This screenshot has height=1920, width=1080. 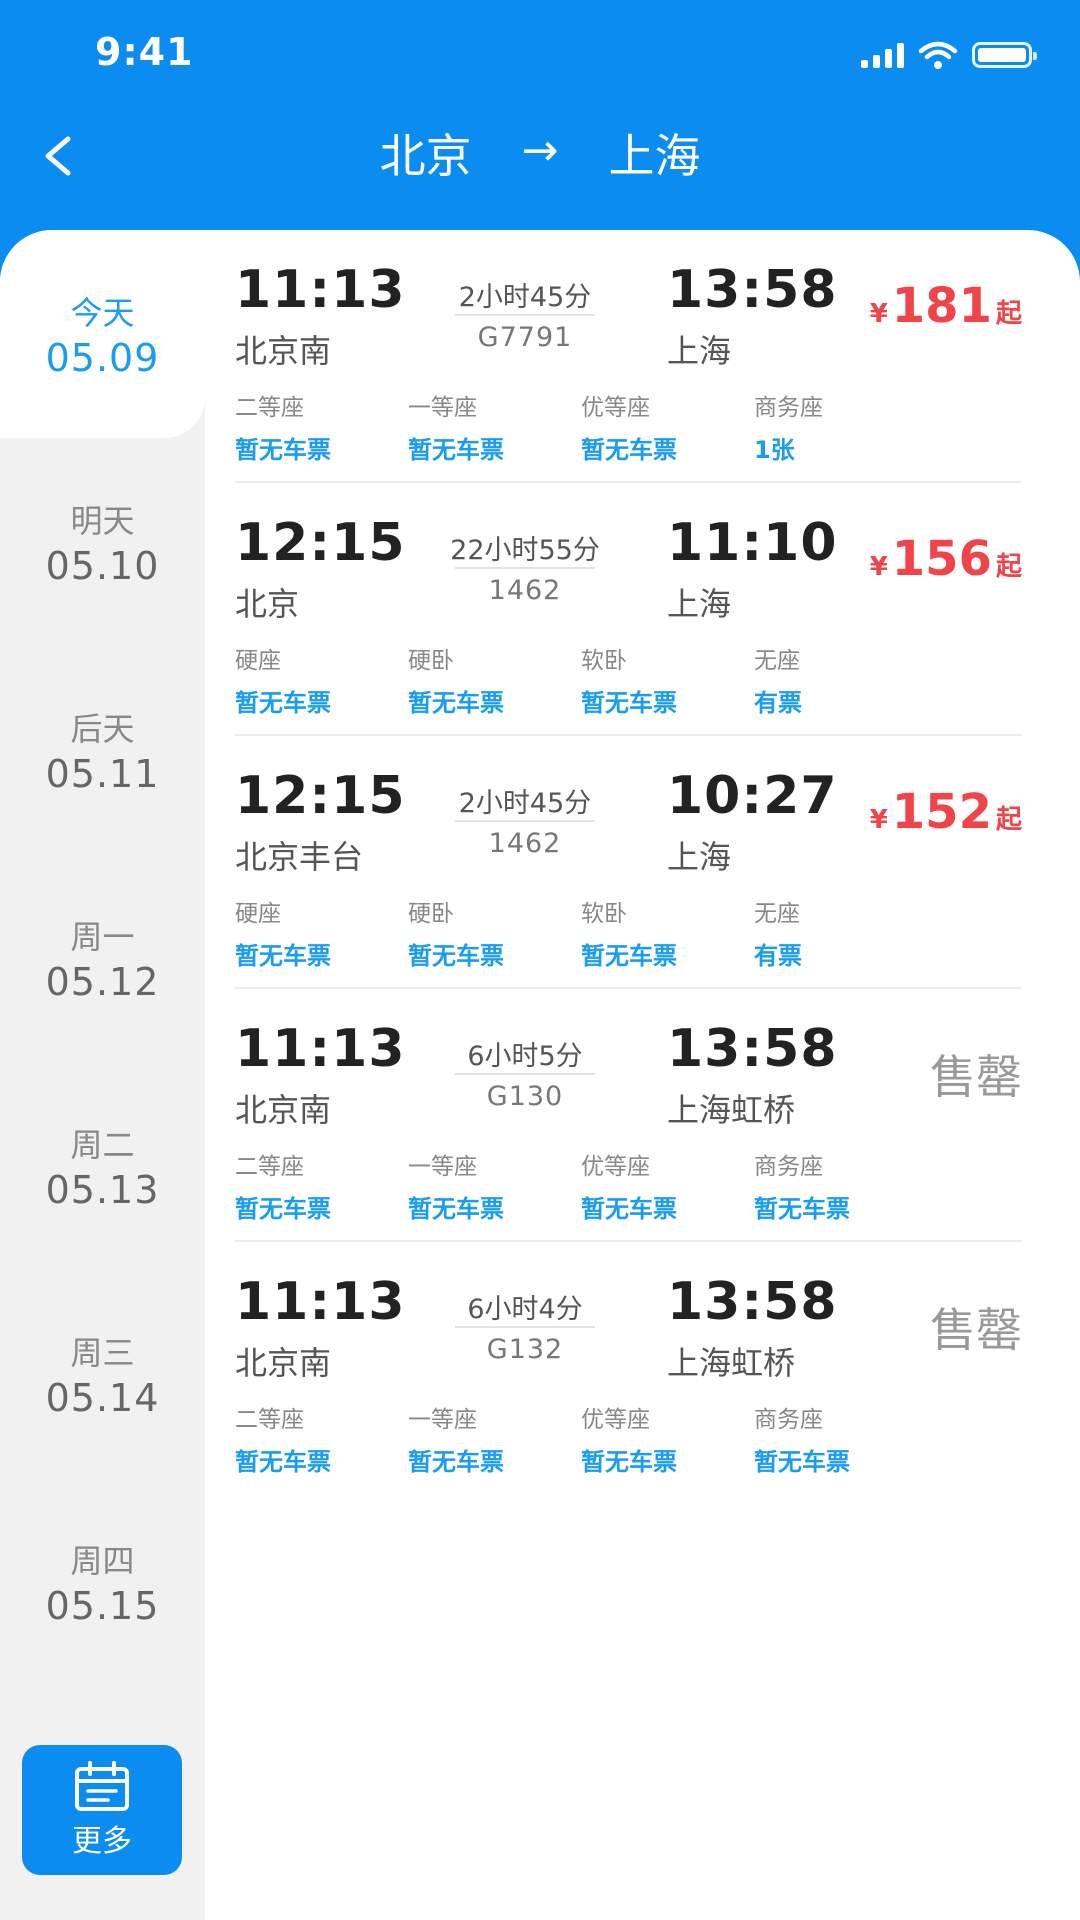 I want to click on departure-time: 11:13, so click(x=320, y=1302).